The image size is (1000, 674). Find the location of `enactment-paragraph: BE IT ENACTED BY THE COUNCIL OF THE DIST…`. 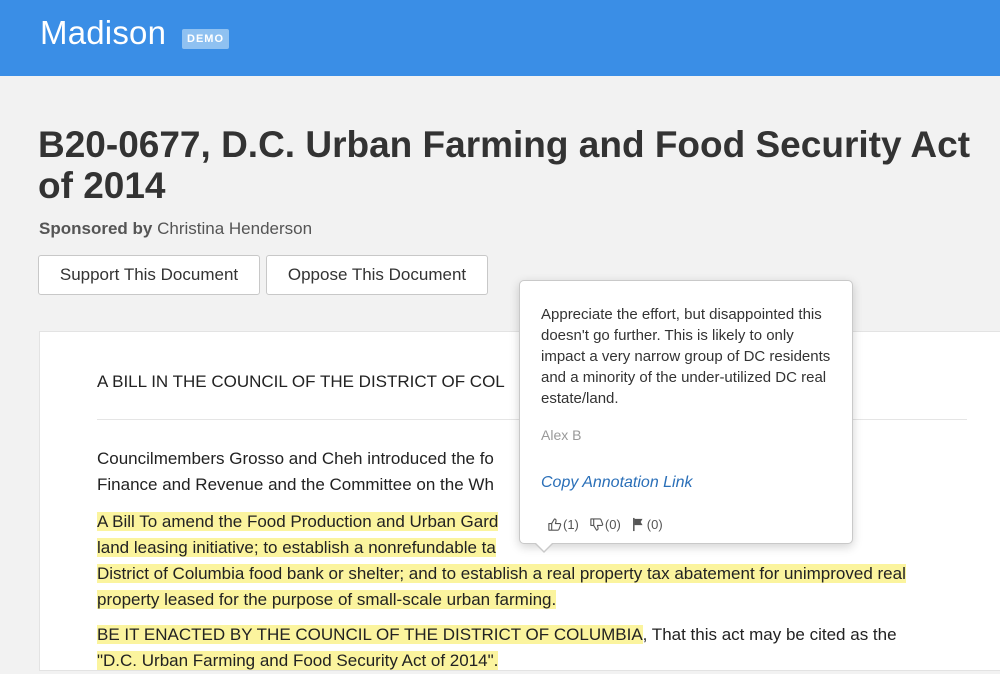

enactment-paragraph: BE IT ENACTED BY THE COUNCIL OF THE DIST… is located at coordinates (532, 648).